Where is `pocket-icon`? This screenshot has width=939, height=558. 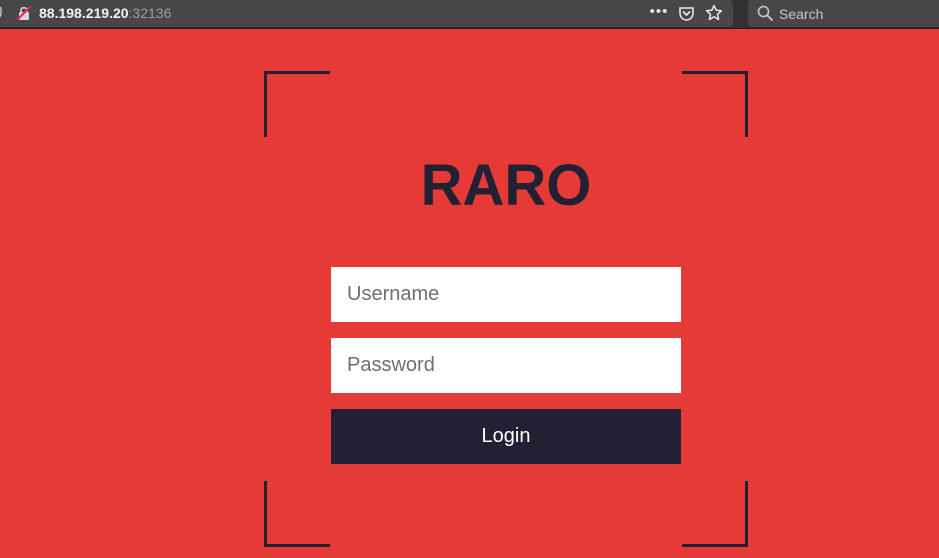
pocket-icon is located at coordinates (686, 13).